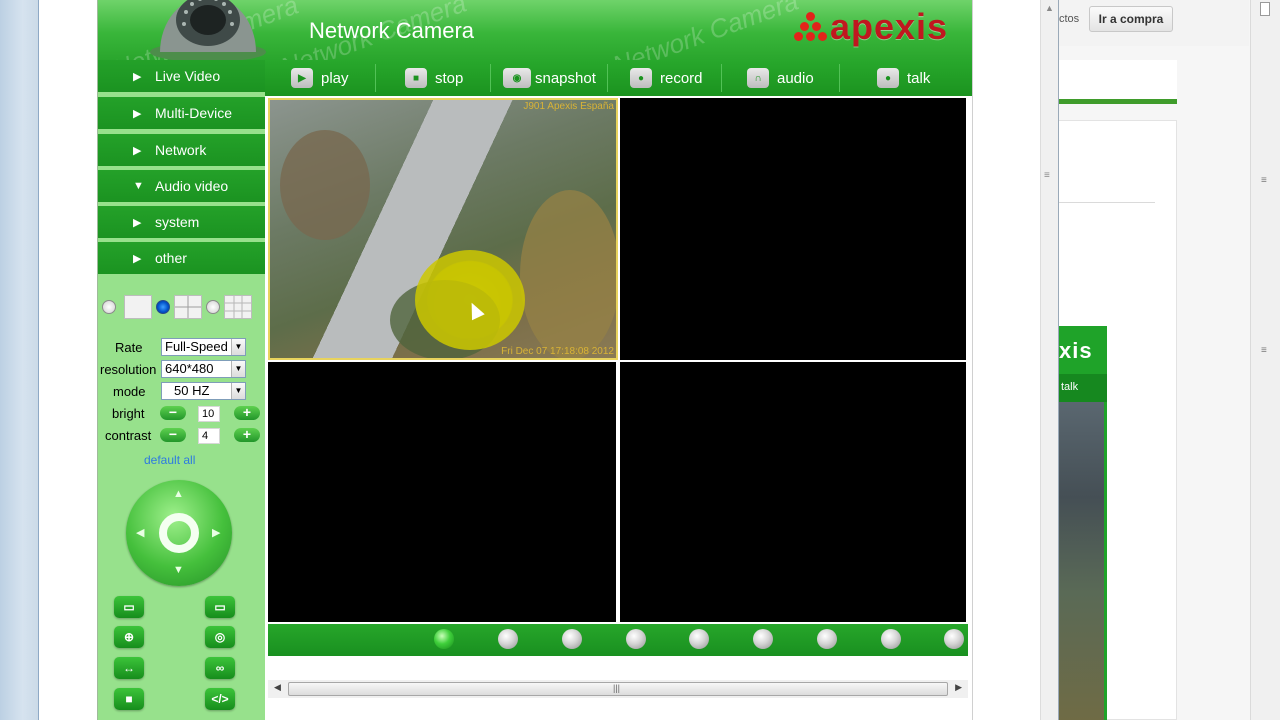 Image resolution: width=1280 pixels, height=720 pixels. What do you see at coordinates (1049, 360) in the screenshot?
I see `browser-vertical-scrollbar: ▲ ≡` at bounding box center [1049, 360].